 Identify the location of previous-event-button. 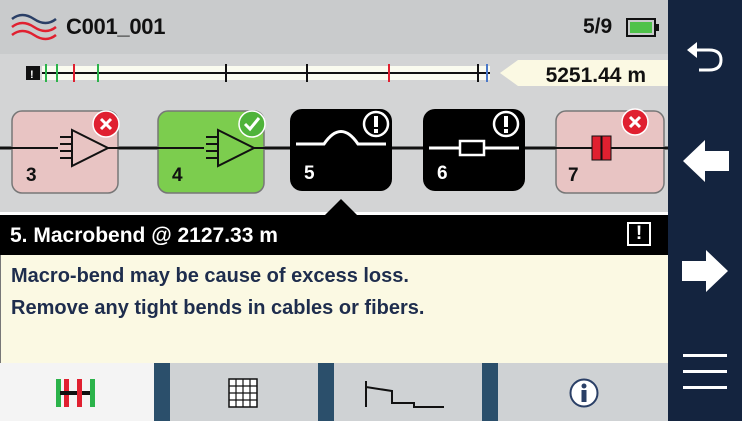
(705, 163).